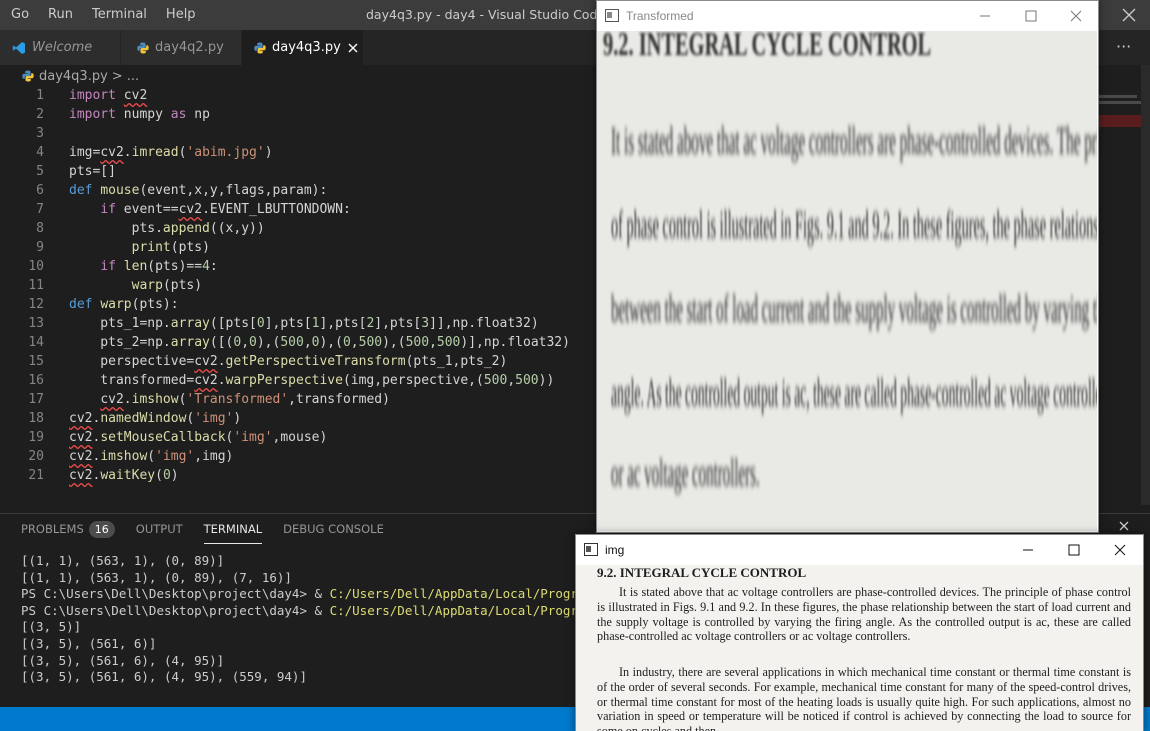 The height and width of the screenshot is (731, 1150). Describe the element at coordinates (40, 95) in the screenshot. I see `line-number: 1` at that location.